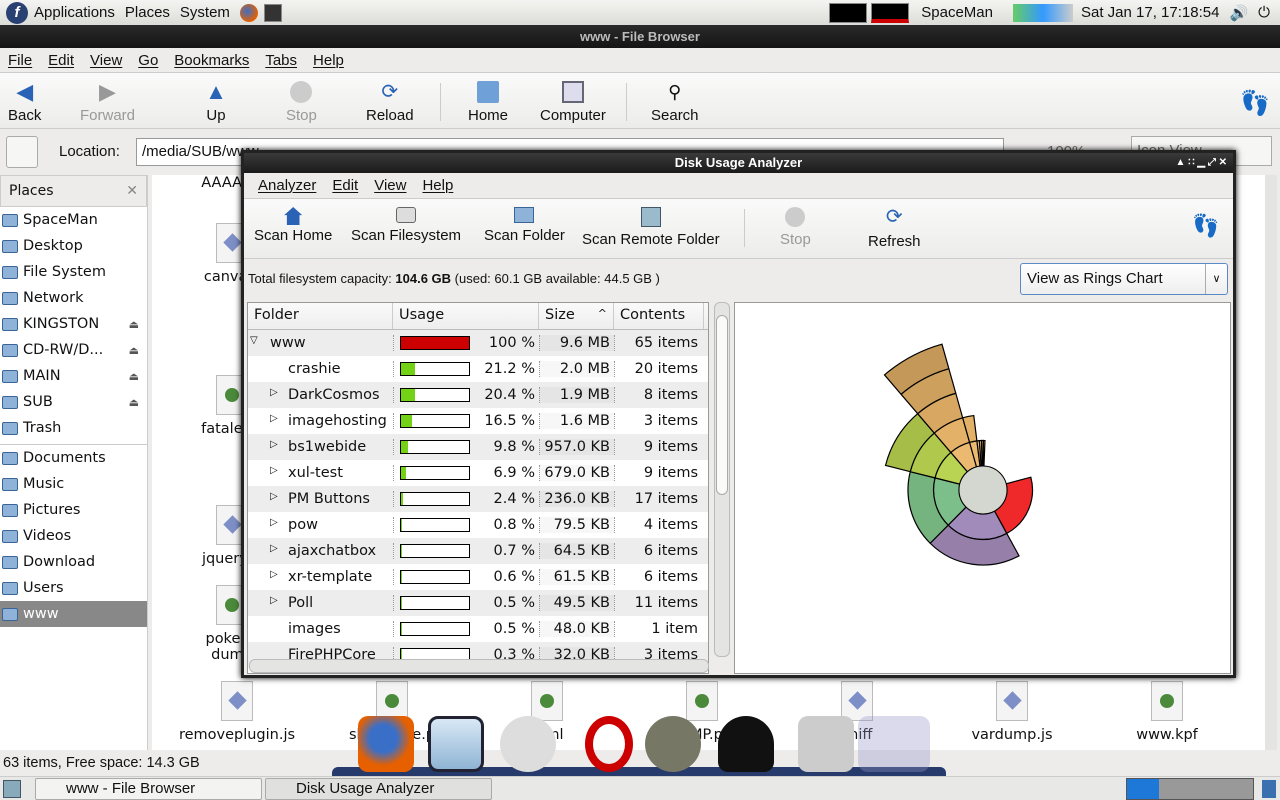  I want to click on view-as-select: View as Rings Chart ∨, so click(1124, 279).